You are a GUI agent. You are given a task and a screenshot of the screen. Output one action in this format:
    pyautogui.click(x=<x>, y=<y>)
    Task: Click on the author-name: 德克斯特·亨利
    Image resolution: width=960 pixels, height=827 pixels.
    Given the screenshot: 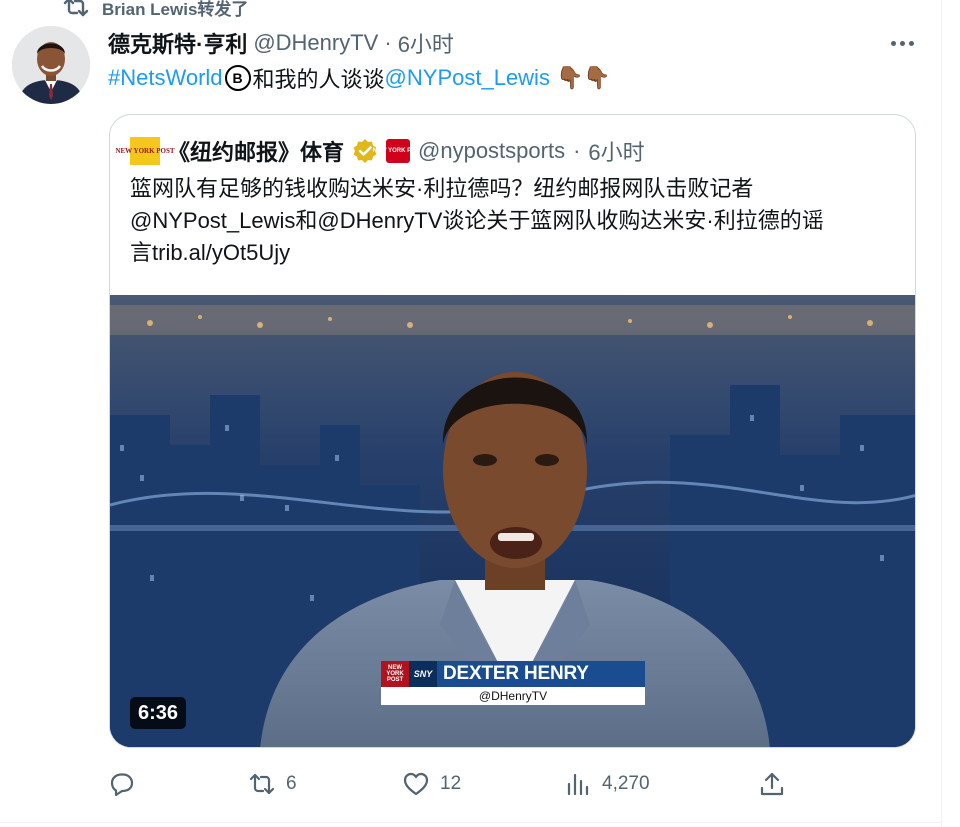 What is the action you would take?
    pyautogui.click(x=177, y=43)
    